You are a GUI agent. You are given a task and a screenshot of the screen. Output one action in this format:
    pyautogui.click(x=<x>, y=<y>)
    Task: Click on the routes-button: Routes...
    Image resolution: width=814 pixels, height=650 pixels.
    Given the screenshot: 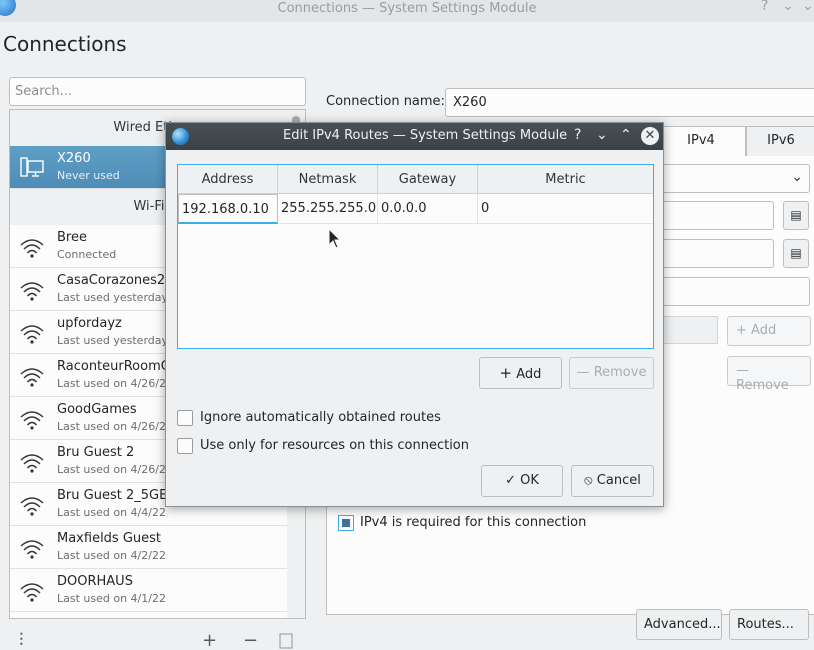 What is the action you would take?
    pyautogui.click(x=769, y=624)
    